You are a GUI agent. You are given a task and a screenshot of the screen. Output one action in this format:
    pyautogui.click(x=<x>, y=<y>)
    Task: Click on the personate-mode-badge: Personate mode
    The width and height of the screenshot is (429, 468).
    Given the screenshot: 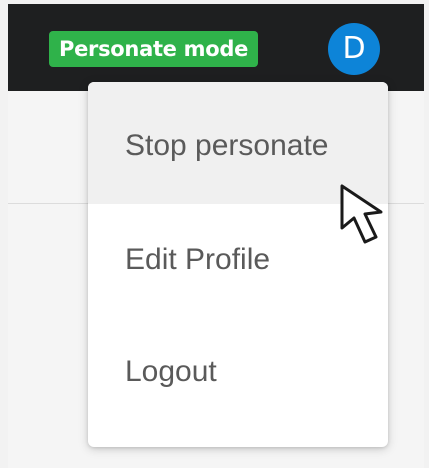 What is the action you would take?
    pyautogui.click(x=154, y=49)
    